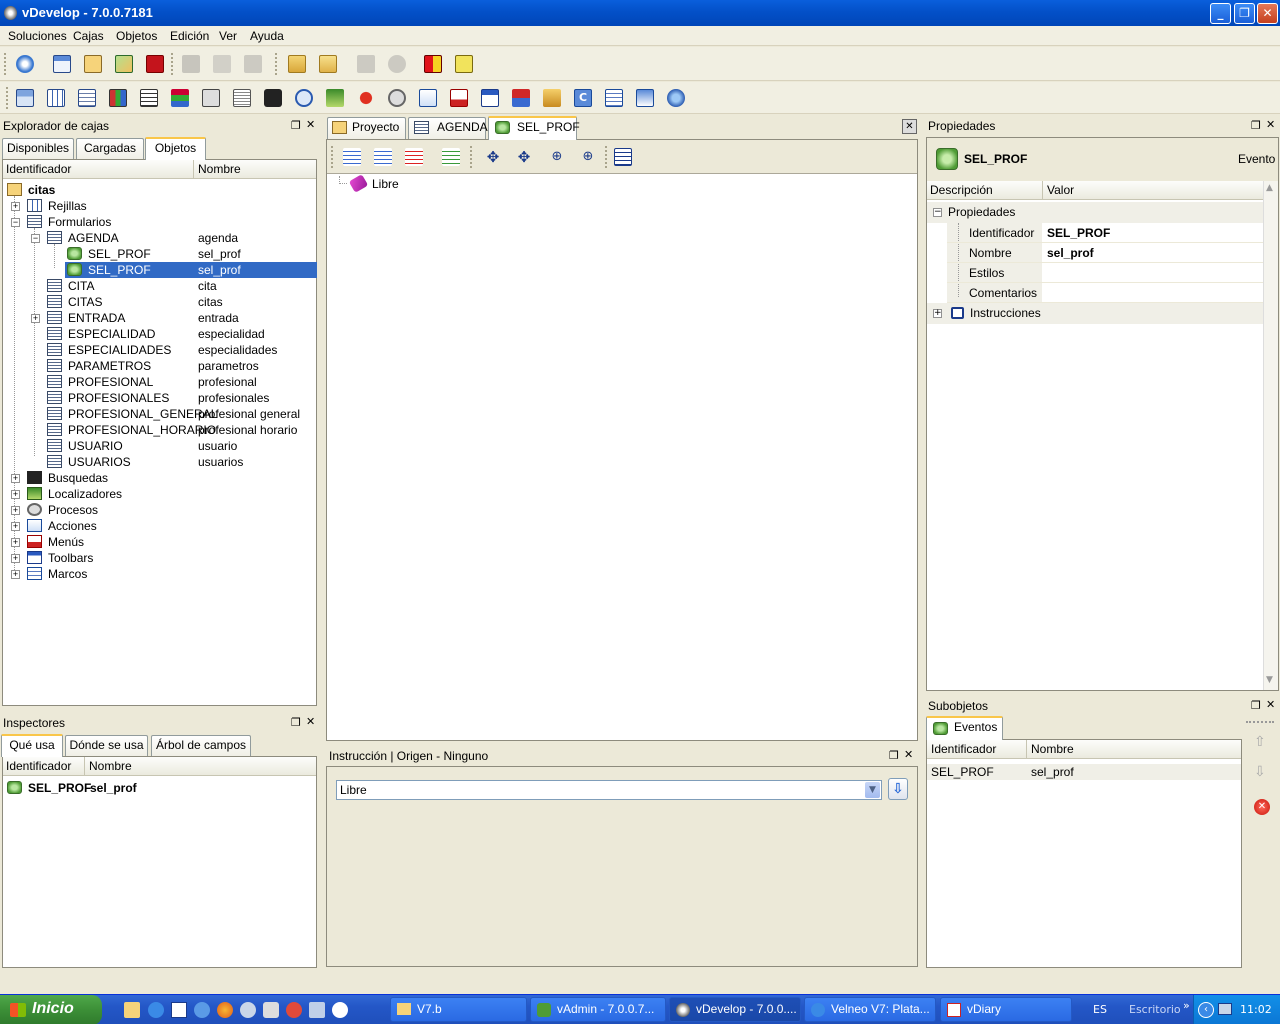  I want to click on firefox-icon, so click(225, 1010).